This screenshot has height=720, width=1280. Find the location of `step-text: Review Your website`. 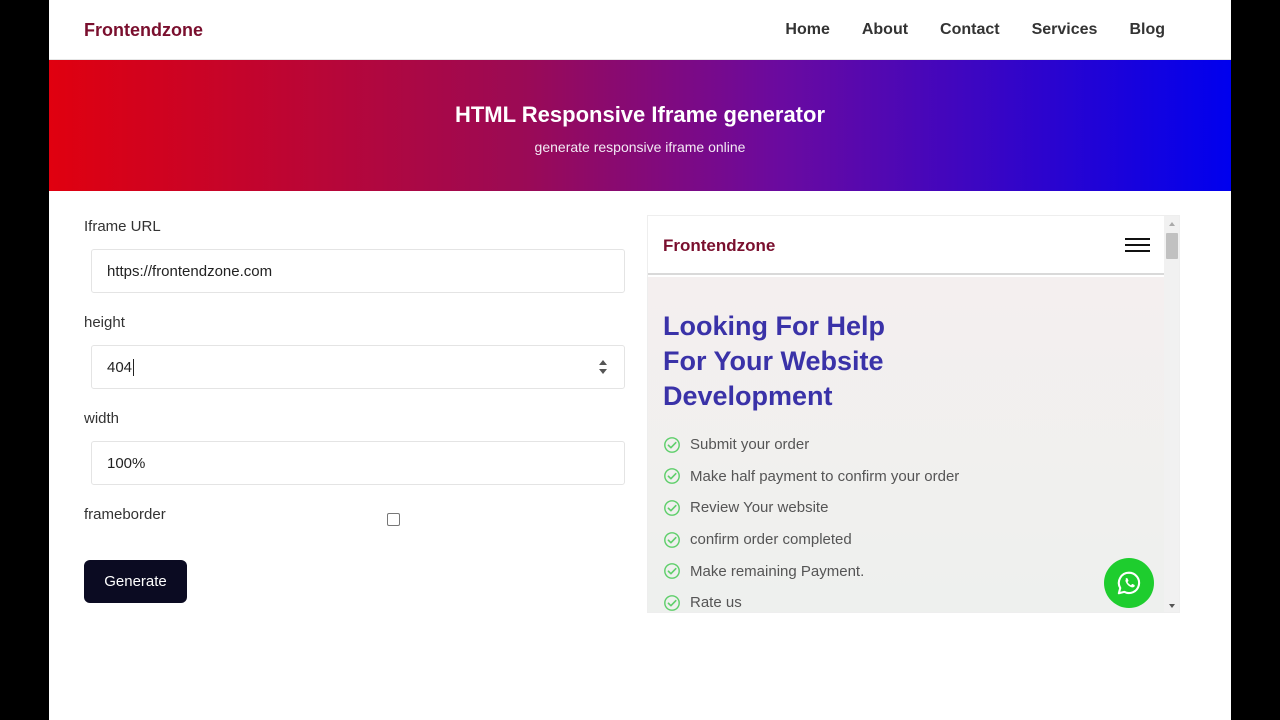

step-text: Review Your website is located at coordinates (759, 508).